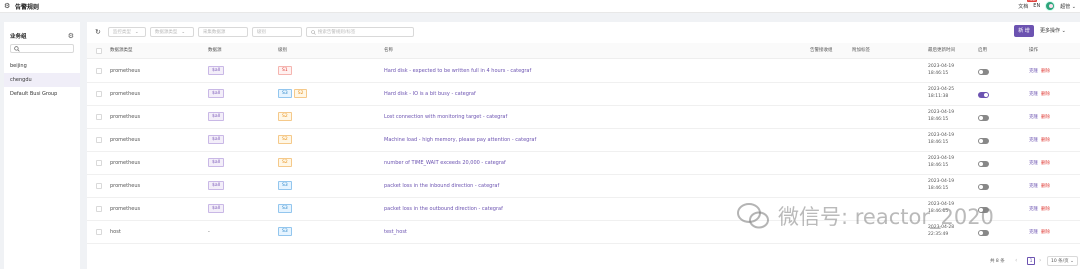  What do you see at coordinates (215, 51) in the screenshot?
I see `col-datasource: 数据源` at bounding box center [215, 51].